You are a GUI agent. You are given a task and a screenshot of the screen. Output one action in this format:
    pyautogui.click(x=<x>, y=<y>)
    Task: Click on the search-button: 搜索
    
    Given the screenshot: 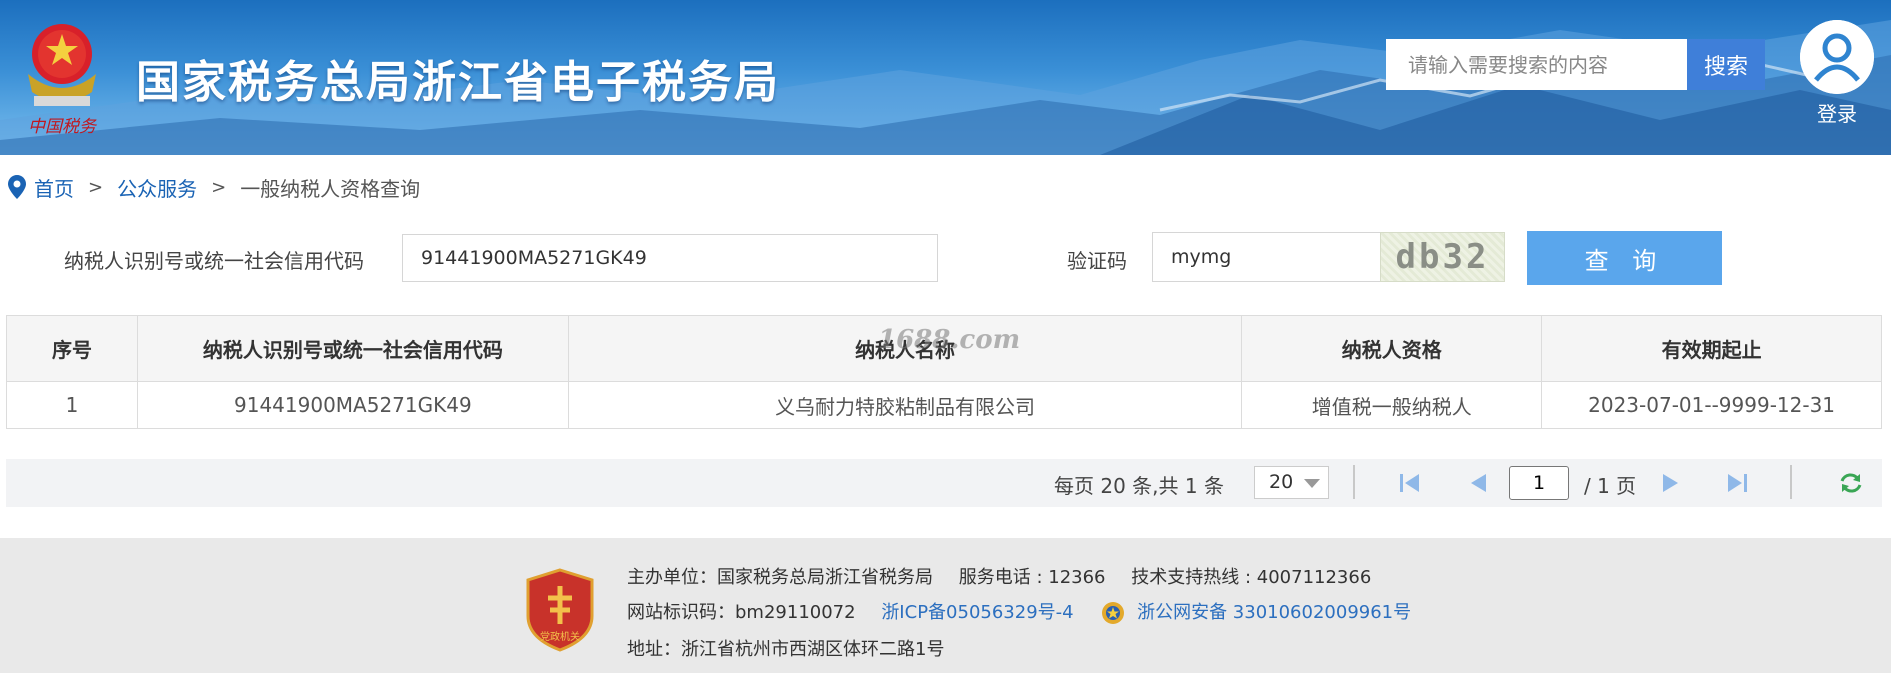 What is the action you would take?
    pyautogui.click(x=1726, y=64)
    